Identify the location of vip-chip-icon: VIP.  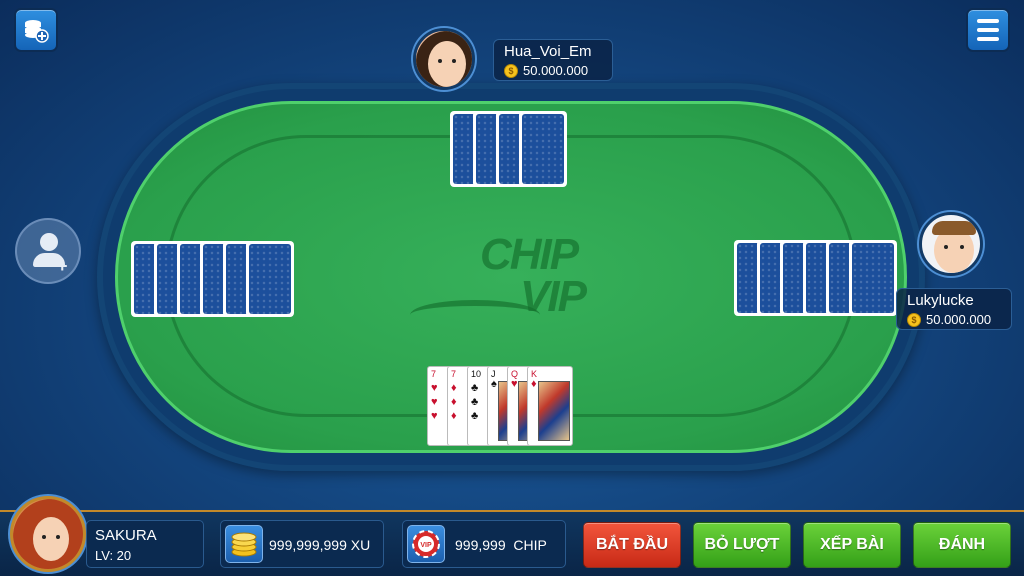
(426, 544).